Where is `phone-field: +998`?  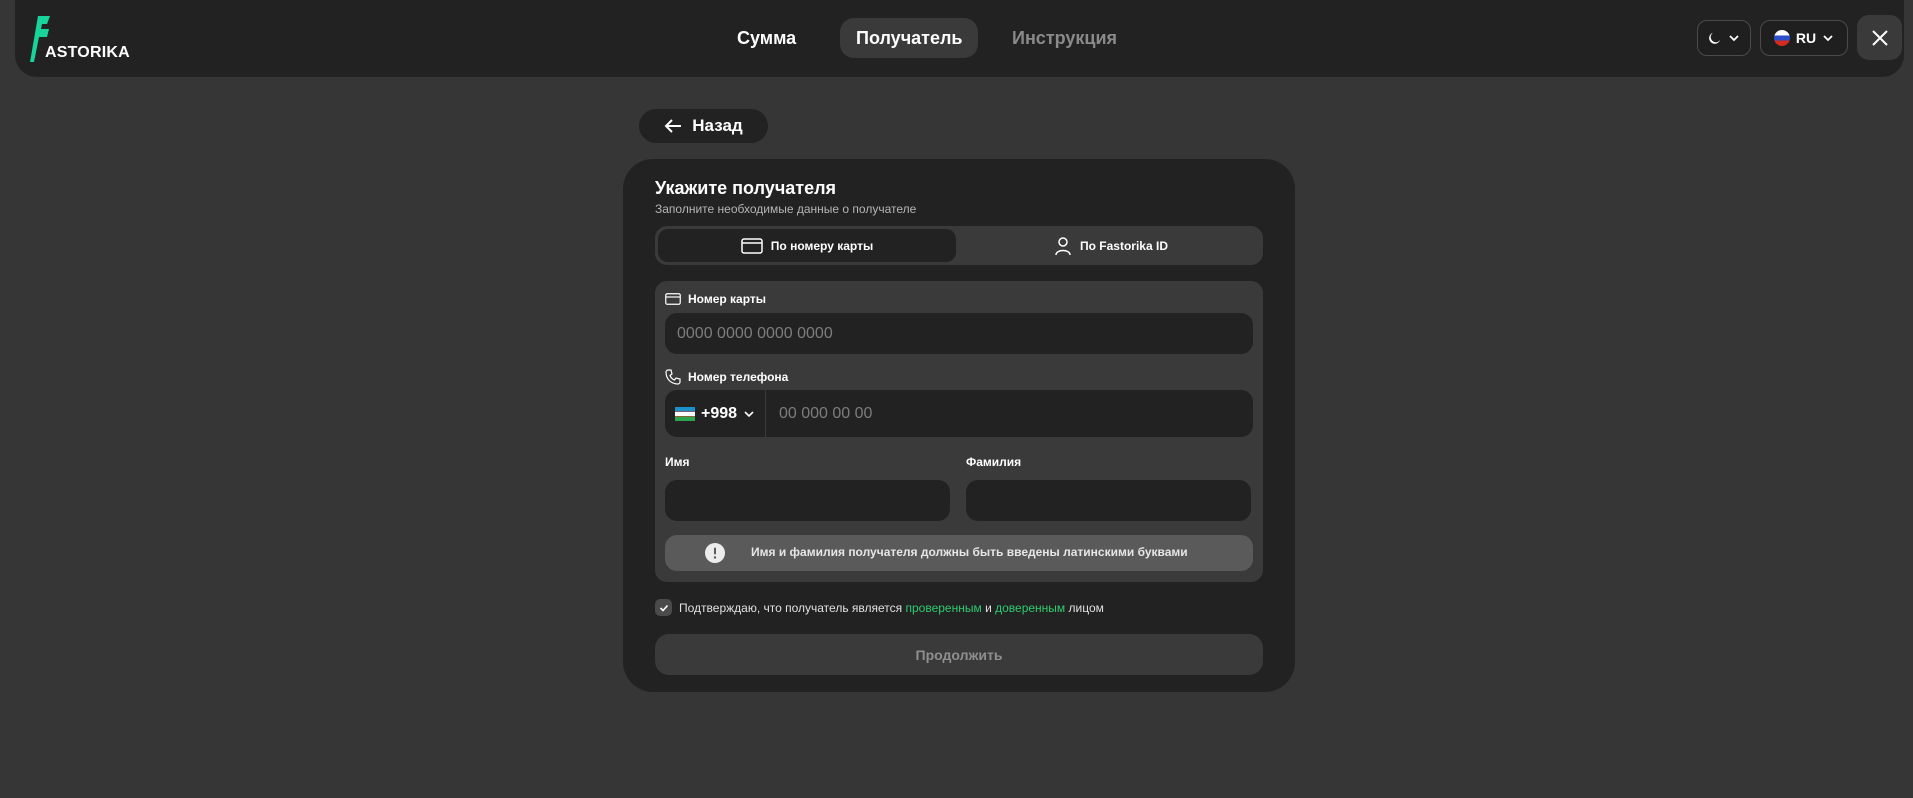
phone-field: +998 is located at coordinates (959, 413).